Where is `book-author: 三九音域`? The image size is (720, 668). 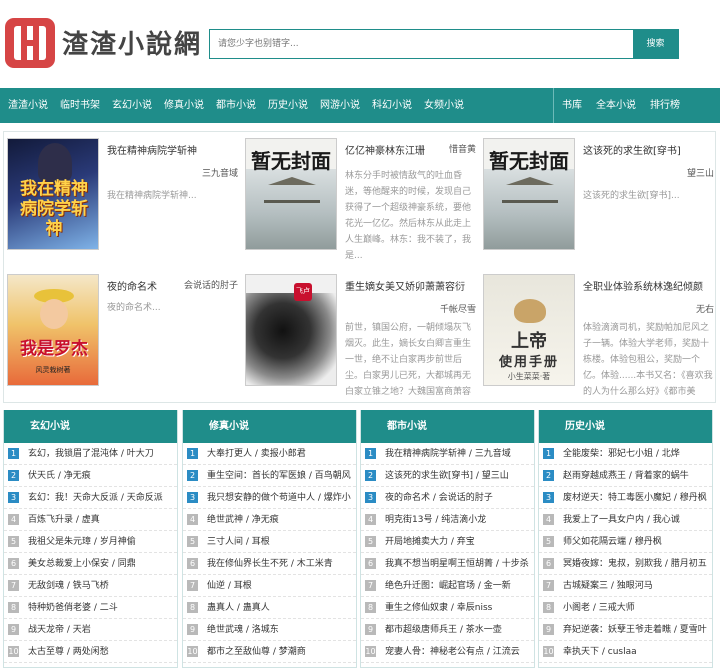 book-author: 三九音域 is located at coordinates (220, 172).